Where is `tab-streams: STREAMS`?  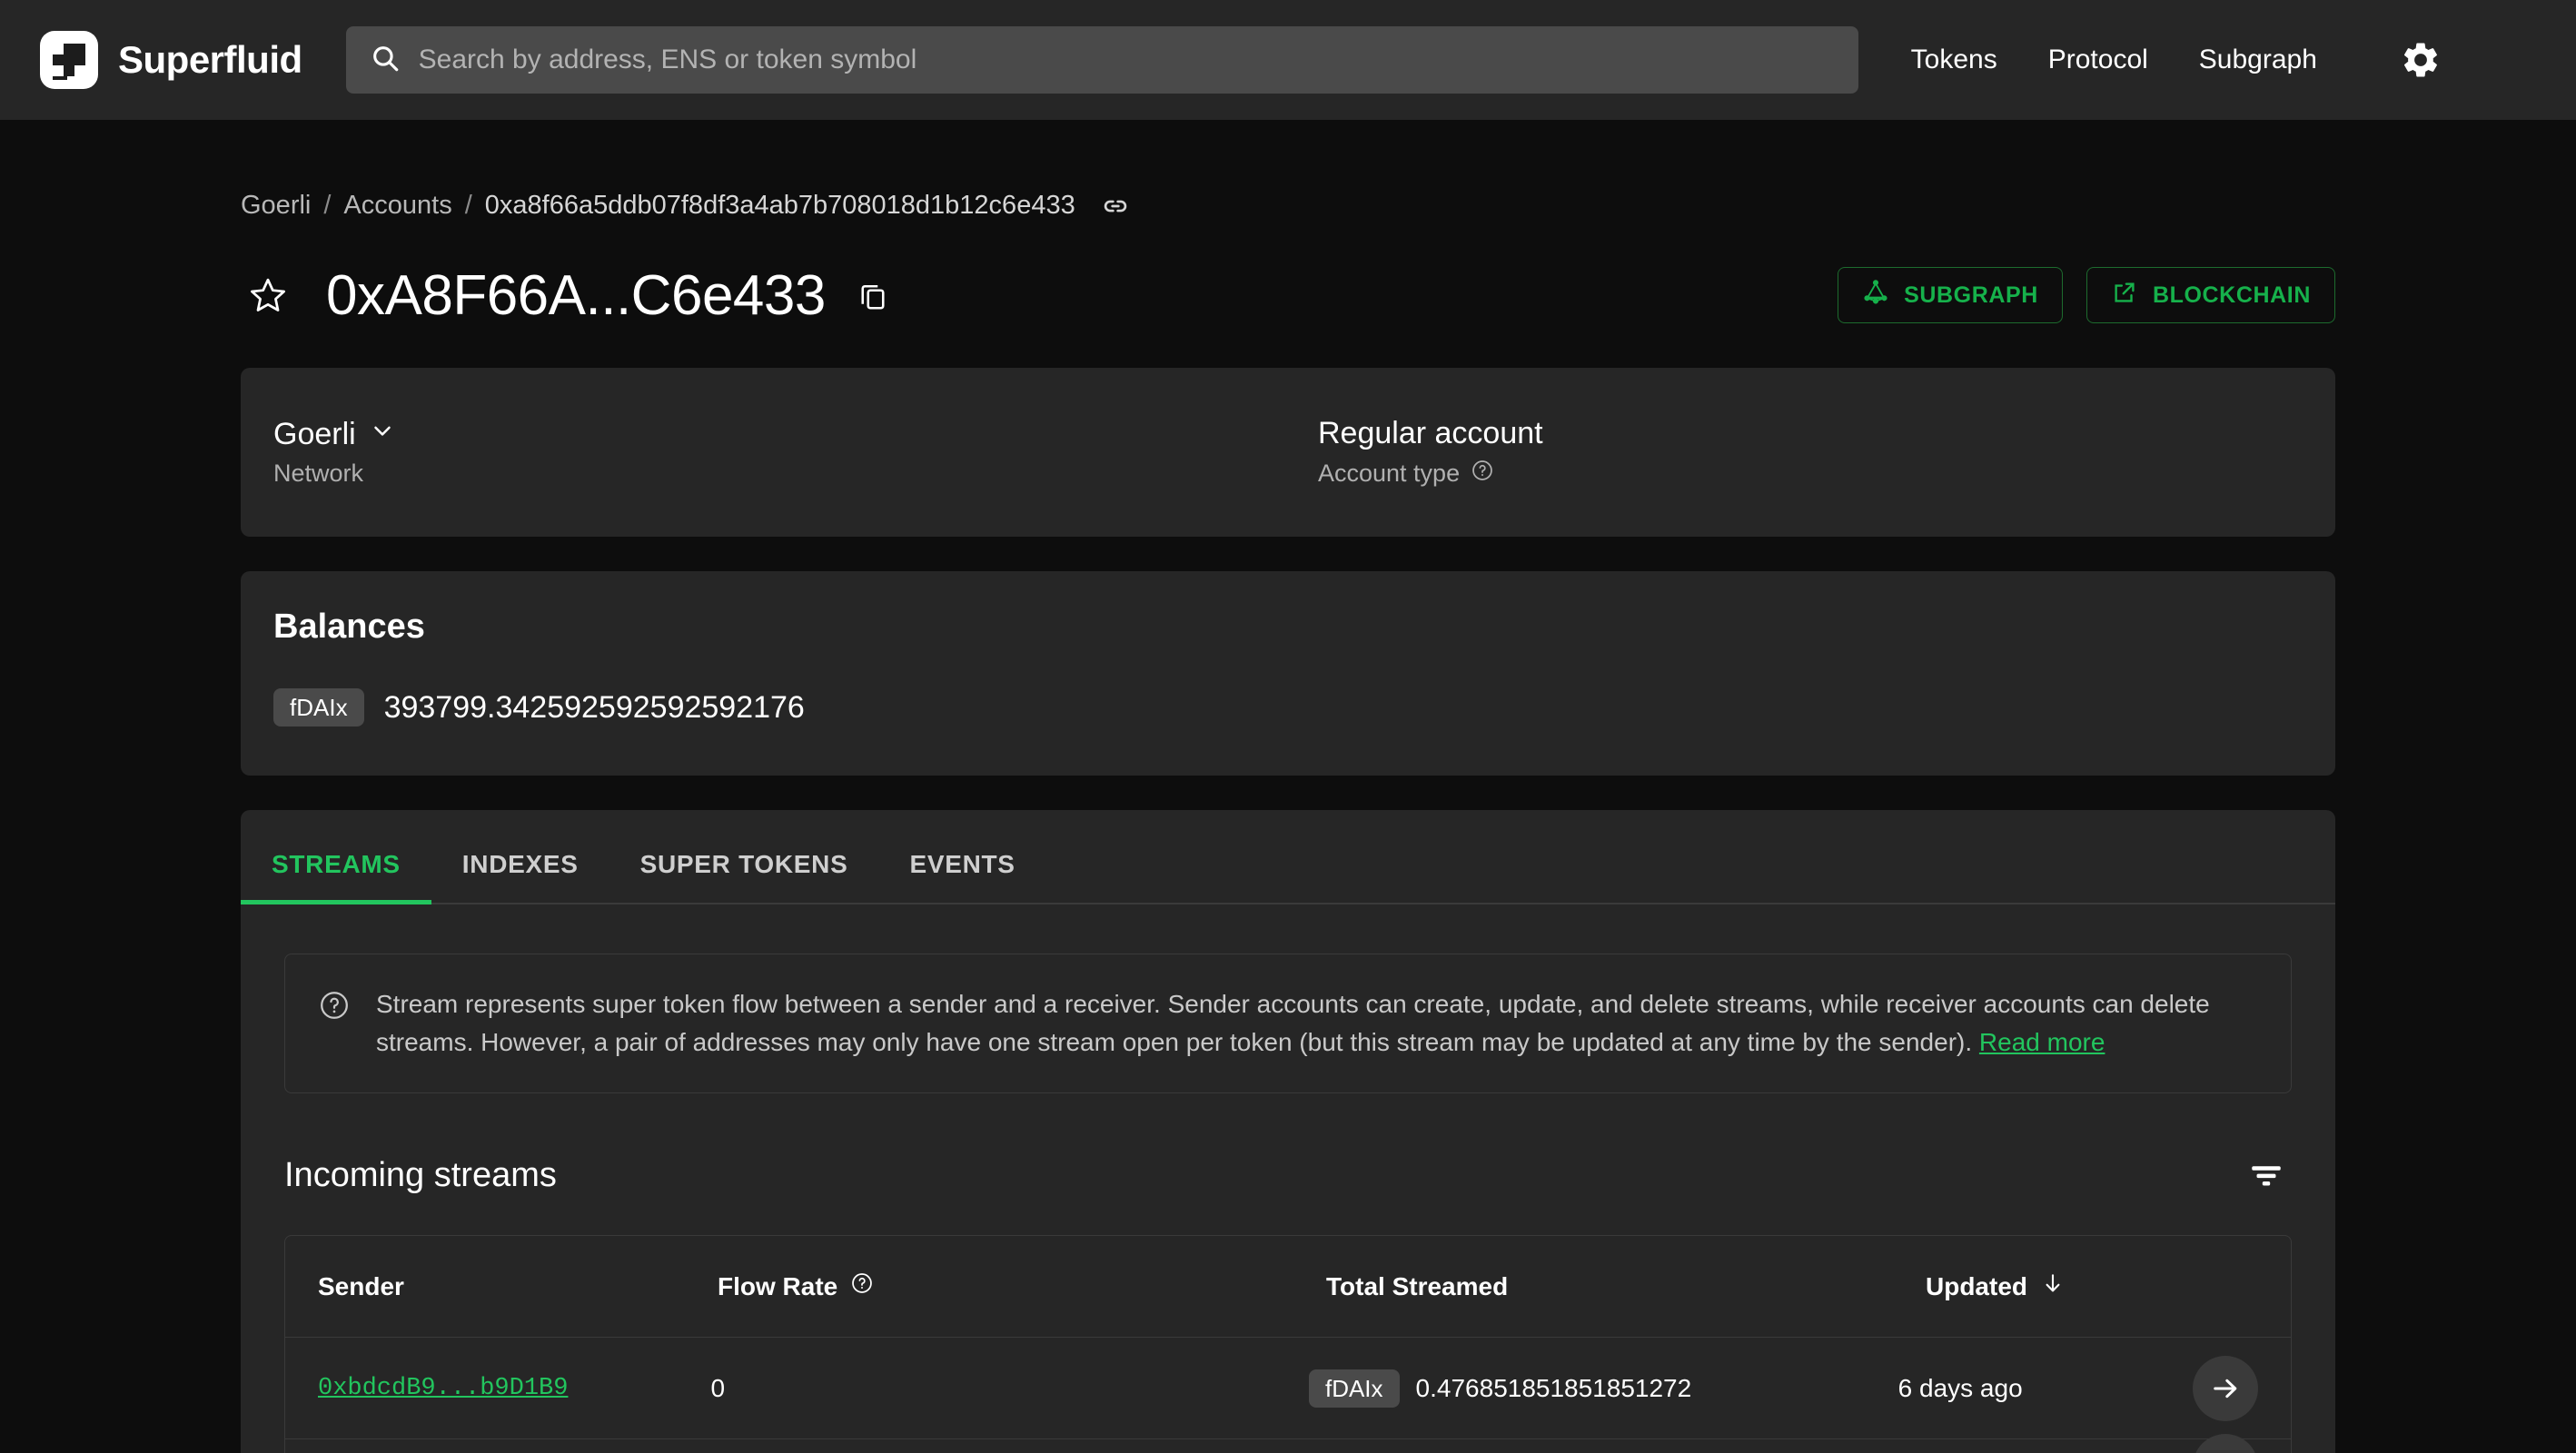
tab-streams: STREAMS is located at coordinates (336, 877).